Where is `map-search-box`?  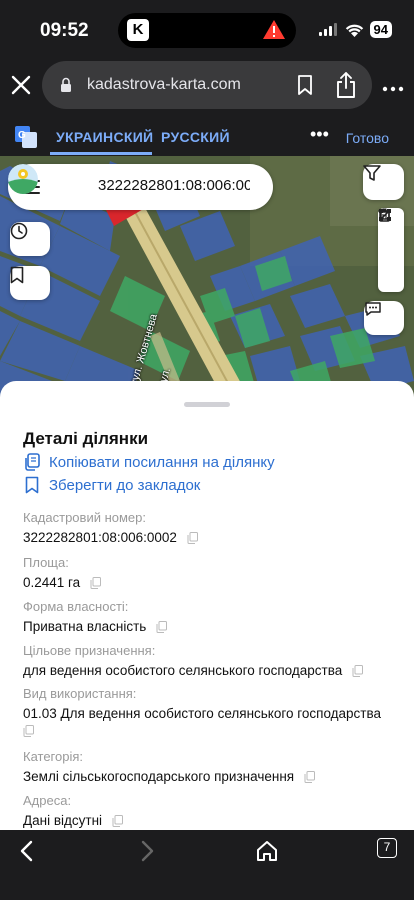 map-search-box is located at coordinates (140, 187).